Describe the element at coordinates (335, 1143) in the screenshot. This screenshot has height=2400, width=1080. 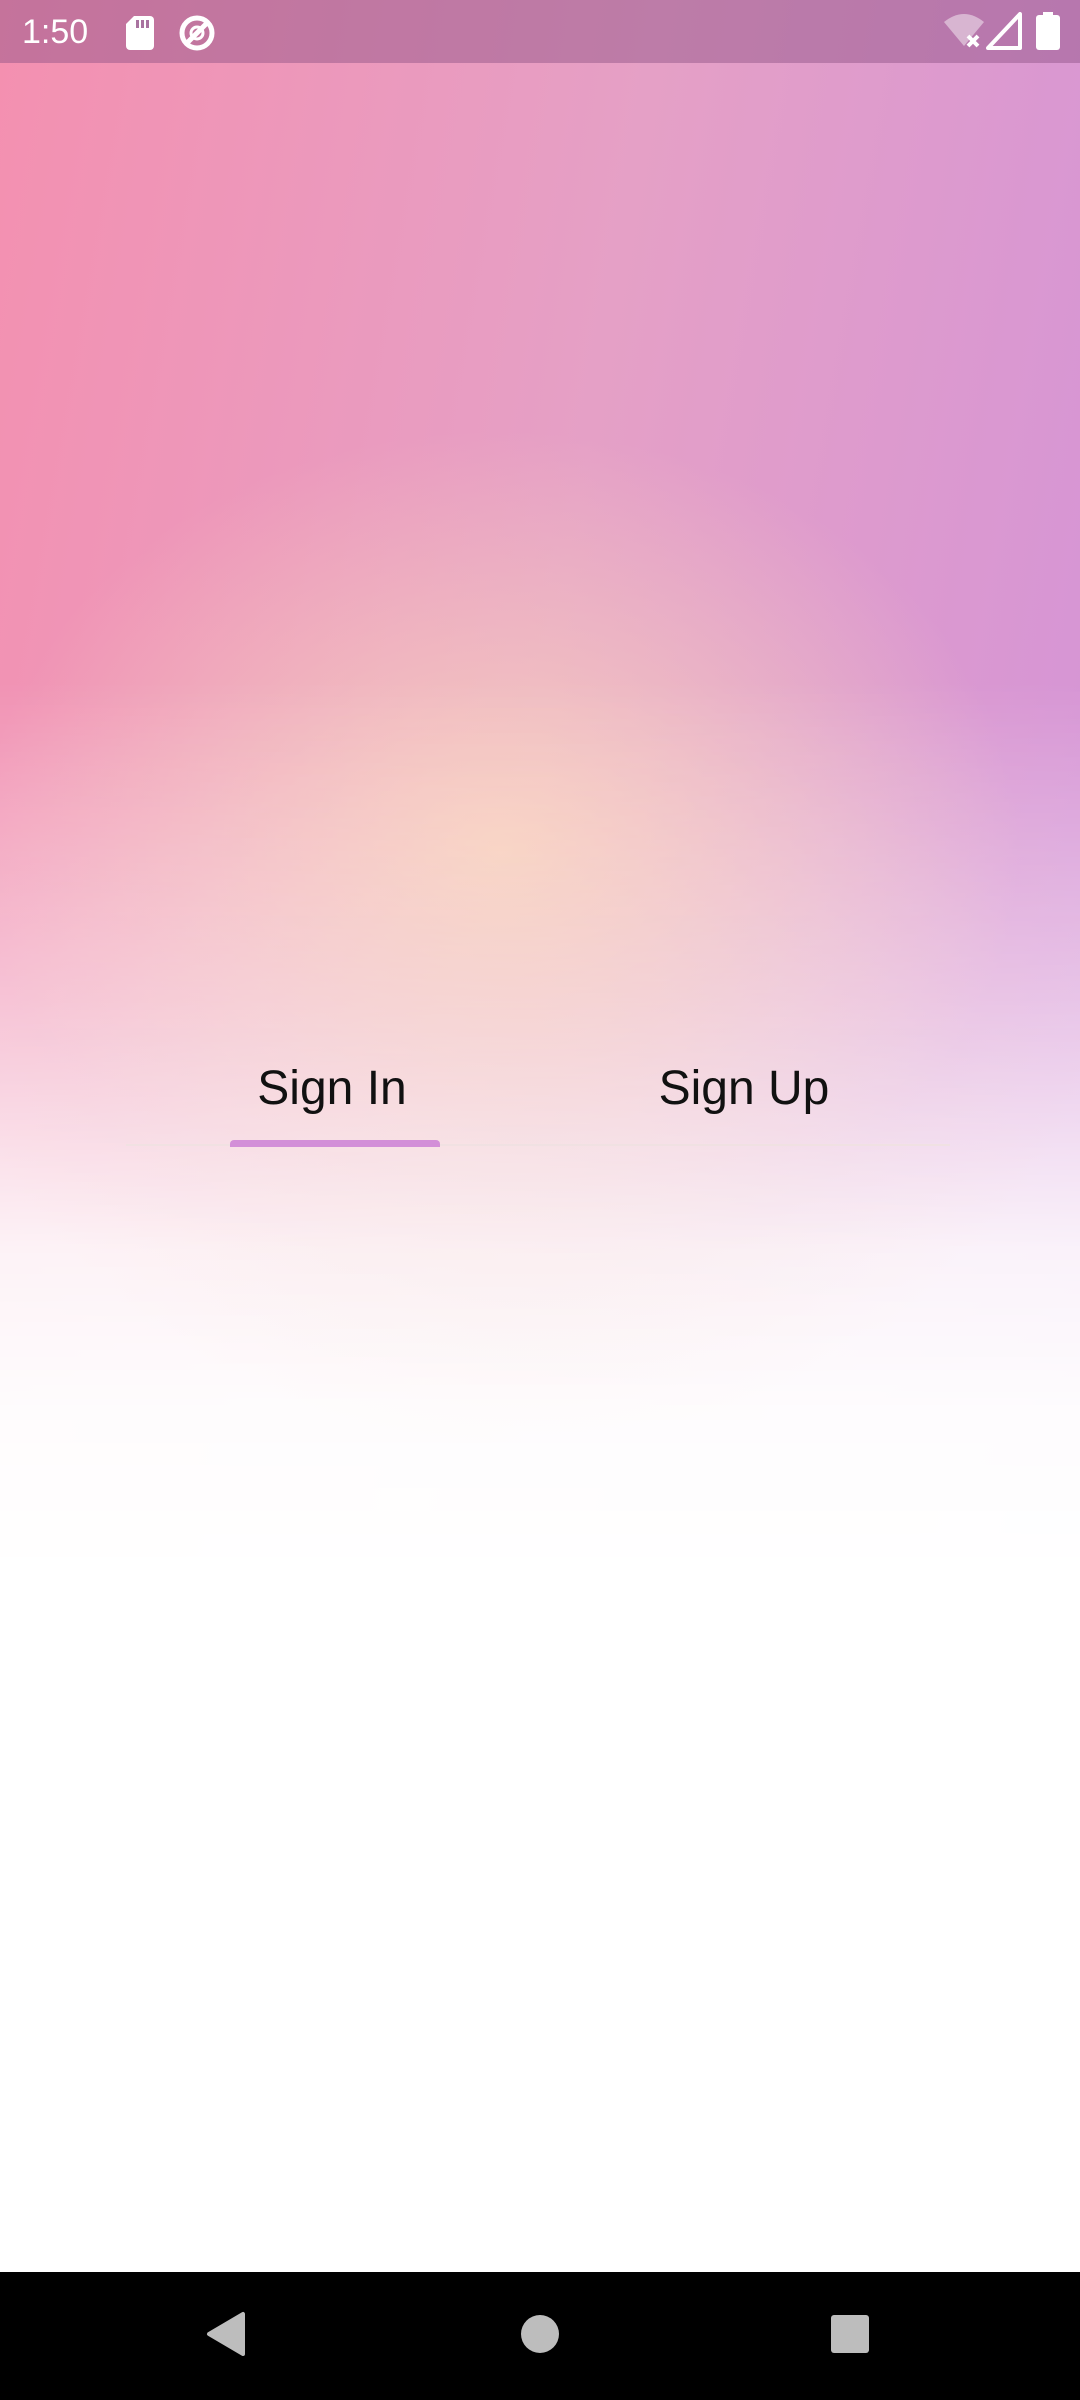
I see `tab-indicator` at that location.